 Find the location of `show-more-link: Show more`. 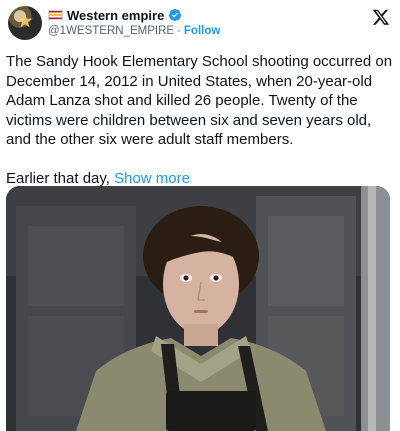

show-more-link: Show more is located at coordinates (152, 178).